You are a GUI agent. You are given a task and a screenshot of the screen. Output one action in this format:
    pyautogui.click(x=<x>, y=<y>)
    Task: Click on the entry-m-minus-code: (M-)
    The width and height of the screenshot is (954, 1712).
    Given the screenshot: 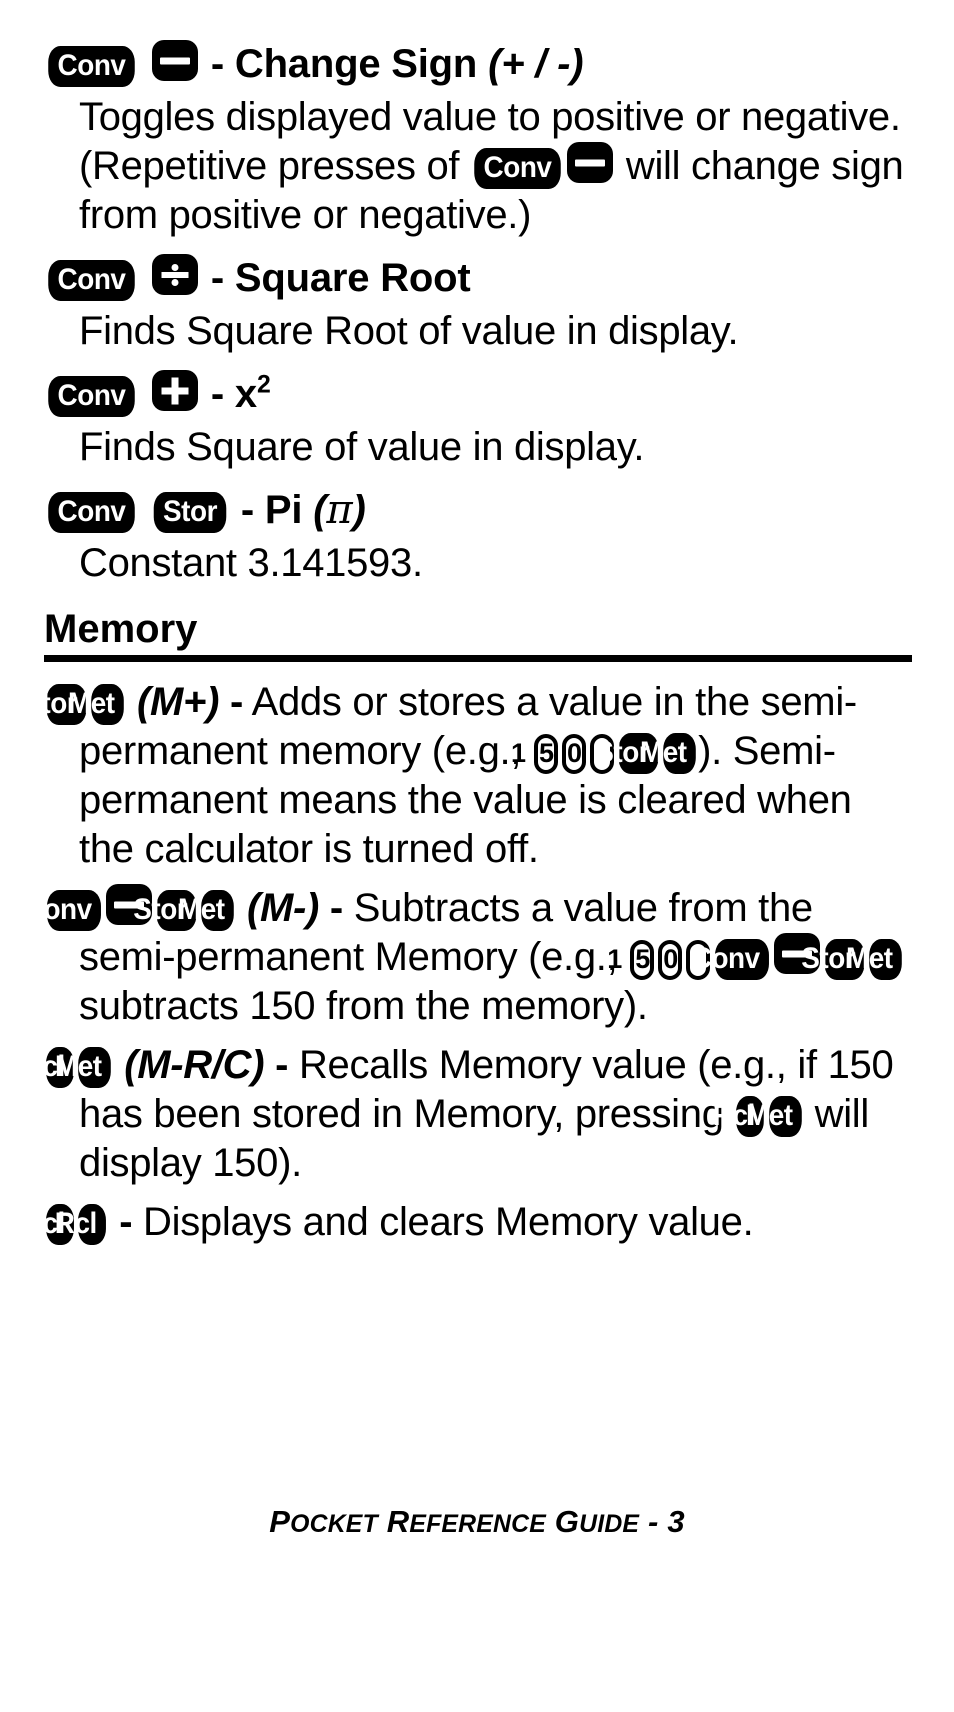 What is the action you would take?
    pyautogui.click(x=283, y=908)
    